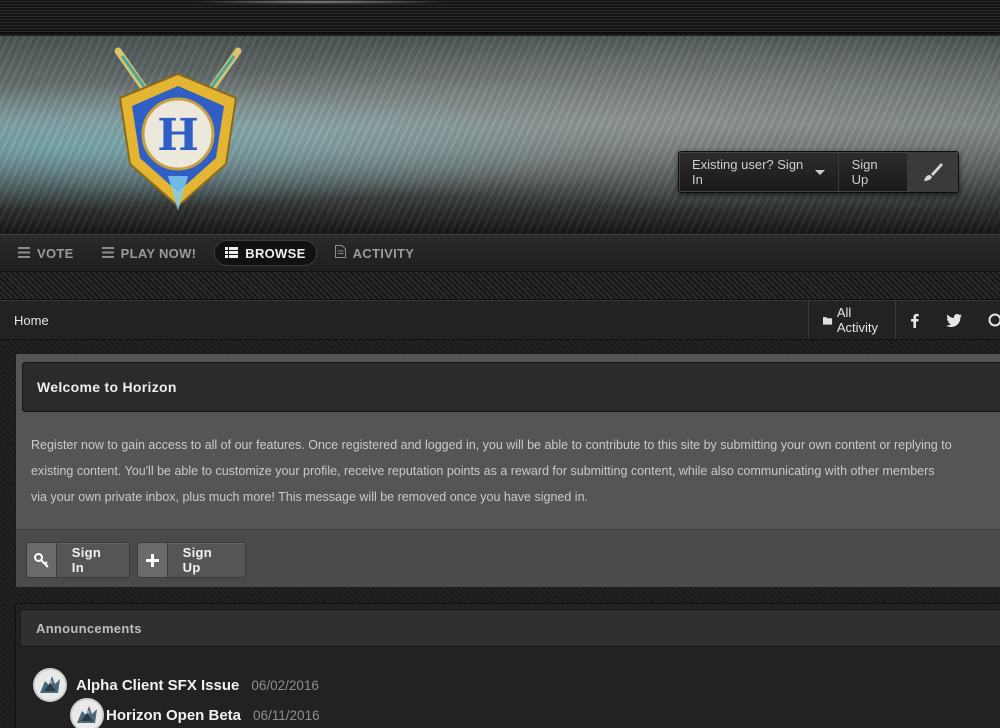 The height and width of the screenshot is (728, 1000). I want to click on nav-vote: VOTE, so click(46, 253).